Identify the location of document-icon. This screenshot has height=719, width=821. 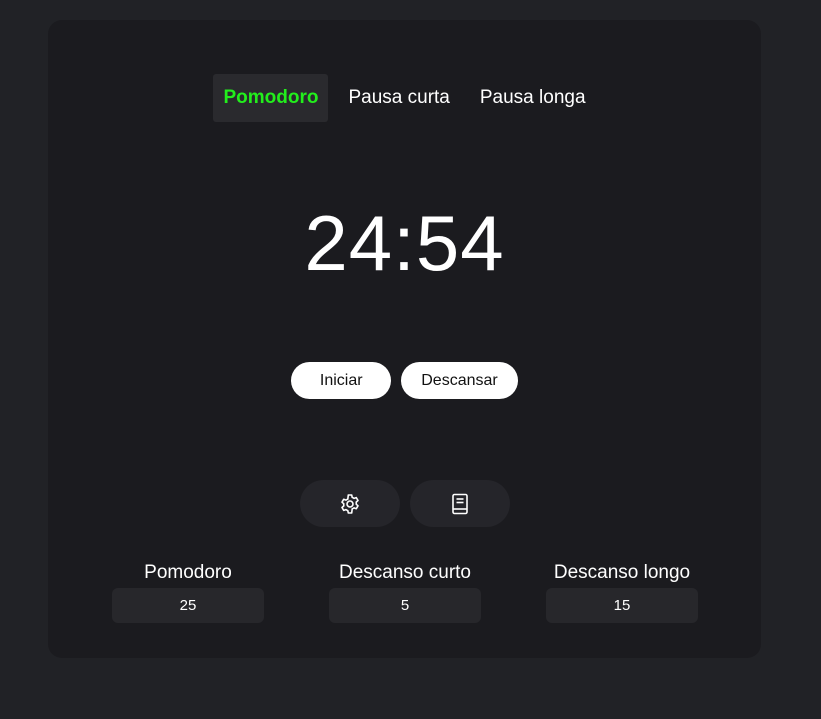
(459, 503).